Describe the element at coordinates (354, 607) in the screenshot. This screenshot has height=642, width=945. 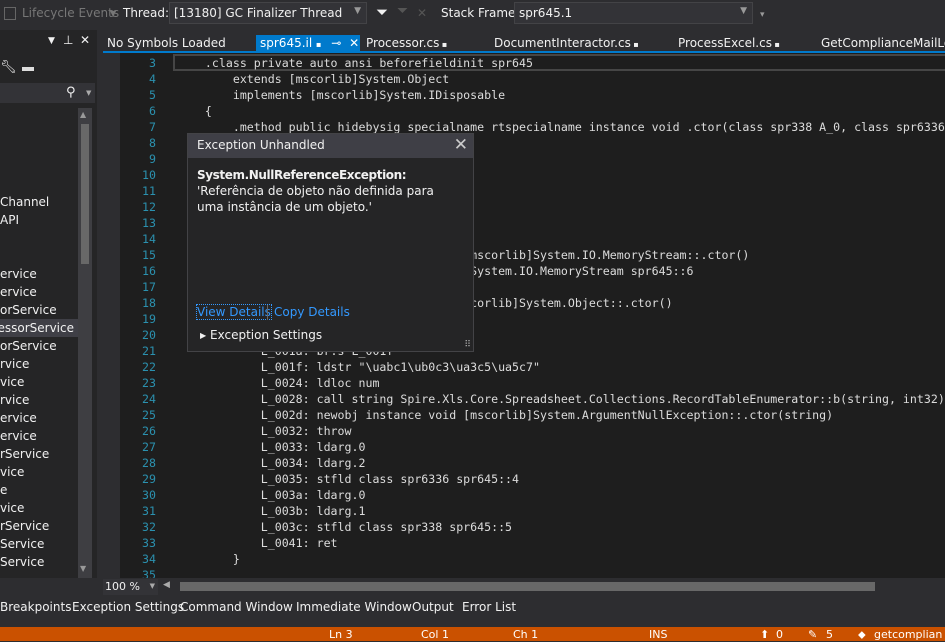
I see `tool-tab: Immediate Window` at that location.